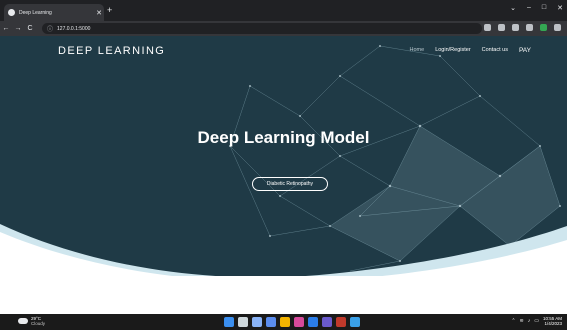 Image resolution: width=567 pixels, height=330 pixels. I want to click on tab-favicon-icon, so click(11, 12).